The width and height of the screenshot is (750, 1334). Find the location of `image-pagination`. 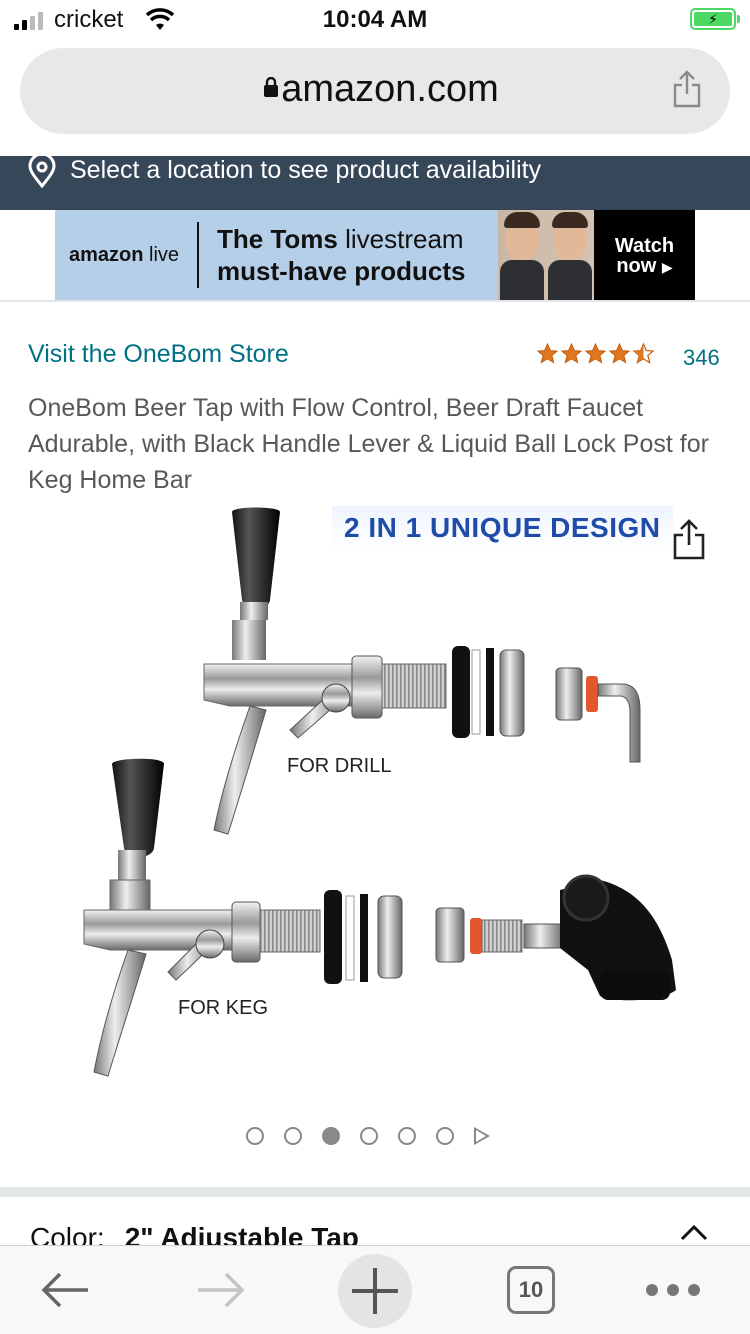

image-pagination is located at coordinates (368, 1136).